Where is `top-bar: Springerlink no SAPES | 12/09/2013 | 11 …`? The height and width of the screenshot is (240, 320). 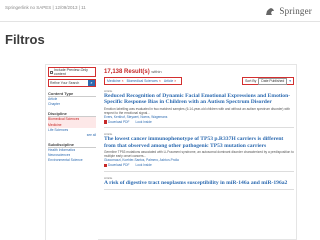
top-bar: Springerlink no SAPES | 12/09/2013 | 11 … is located at coordinates (160, 11).